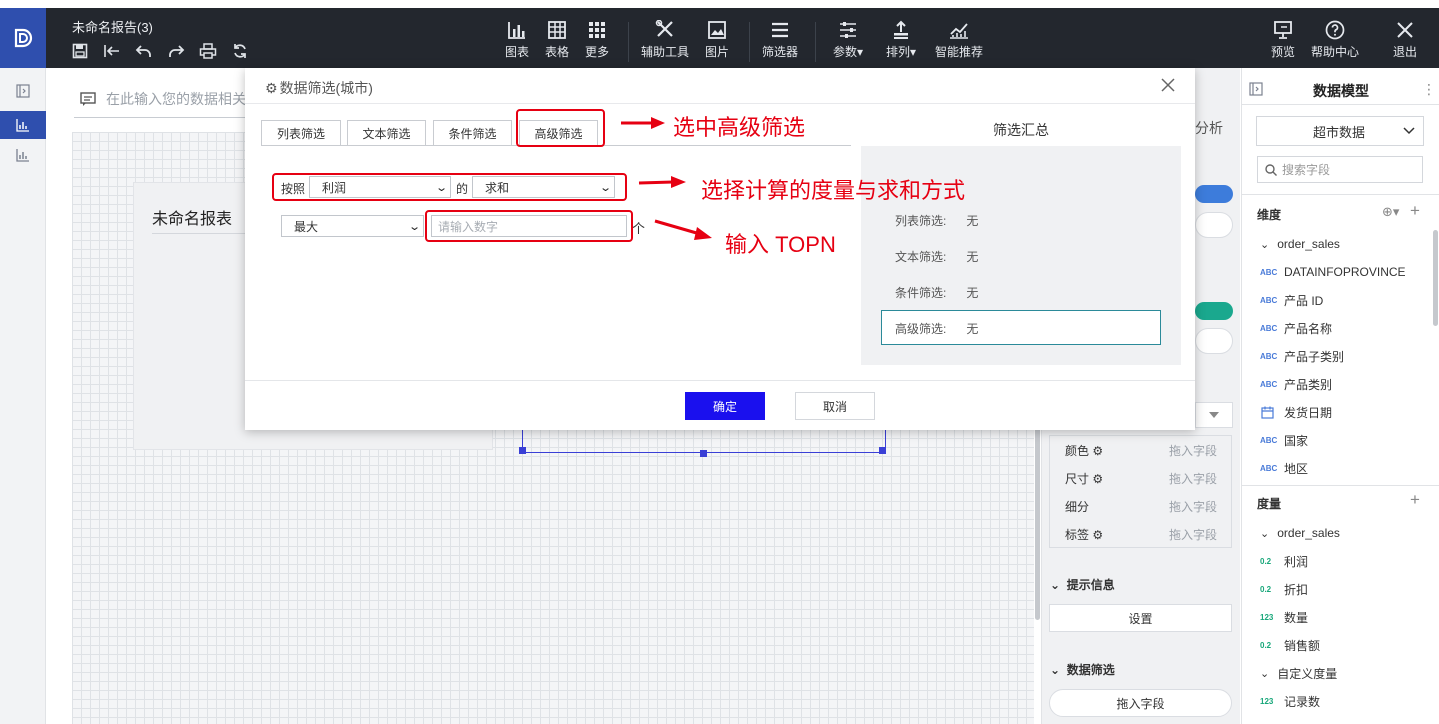  Describe the element at coordinates (1415, 211) in the screenshot. I see `add-dimension-icon: +` at that location.